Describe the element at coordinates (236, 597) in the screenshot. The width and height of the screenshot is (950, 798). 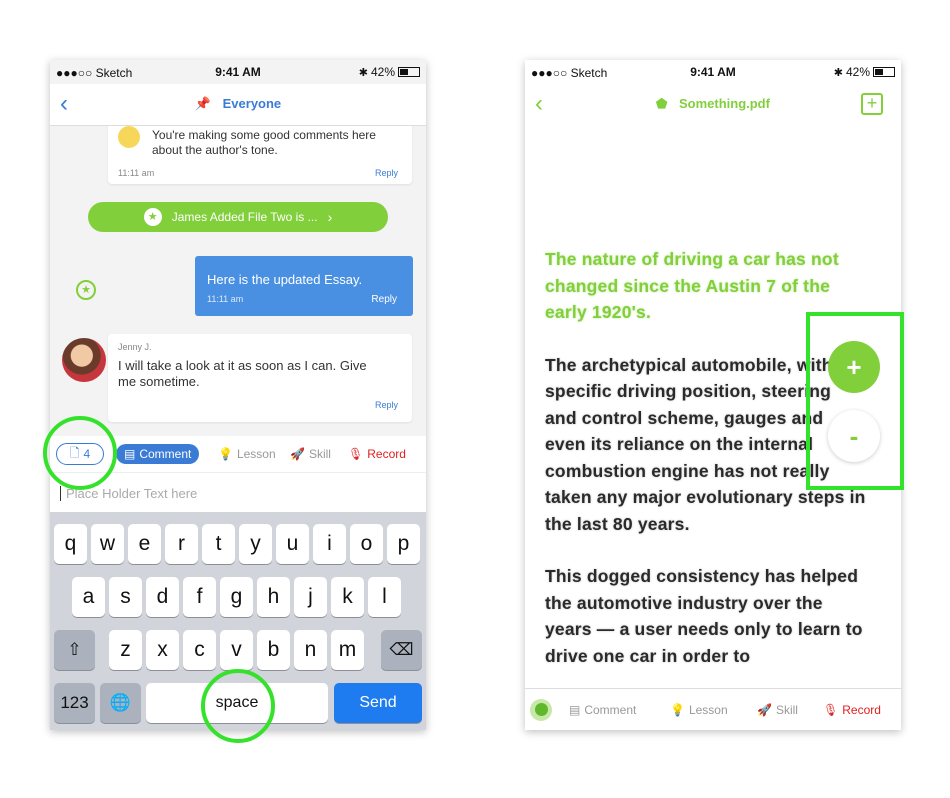
I see `key-g: g` at that location.